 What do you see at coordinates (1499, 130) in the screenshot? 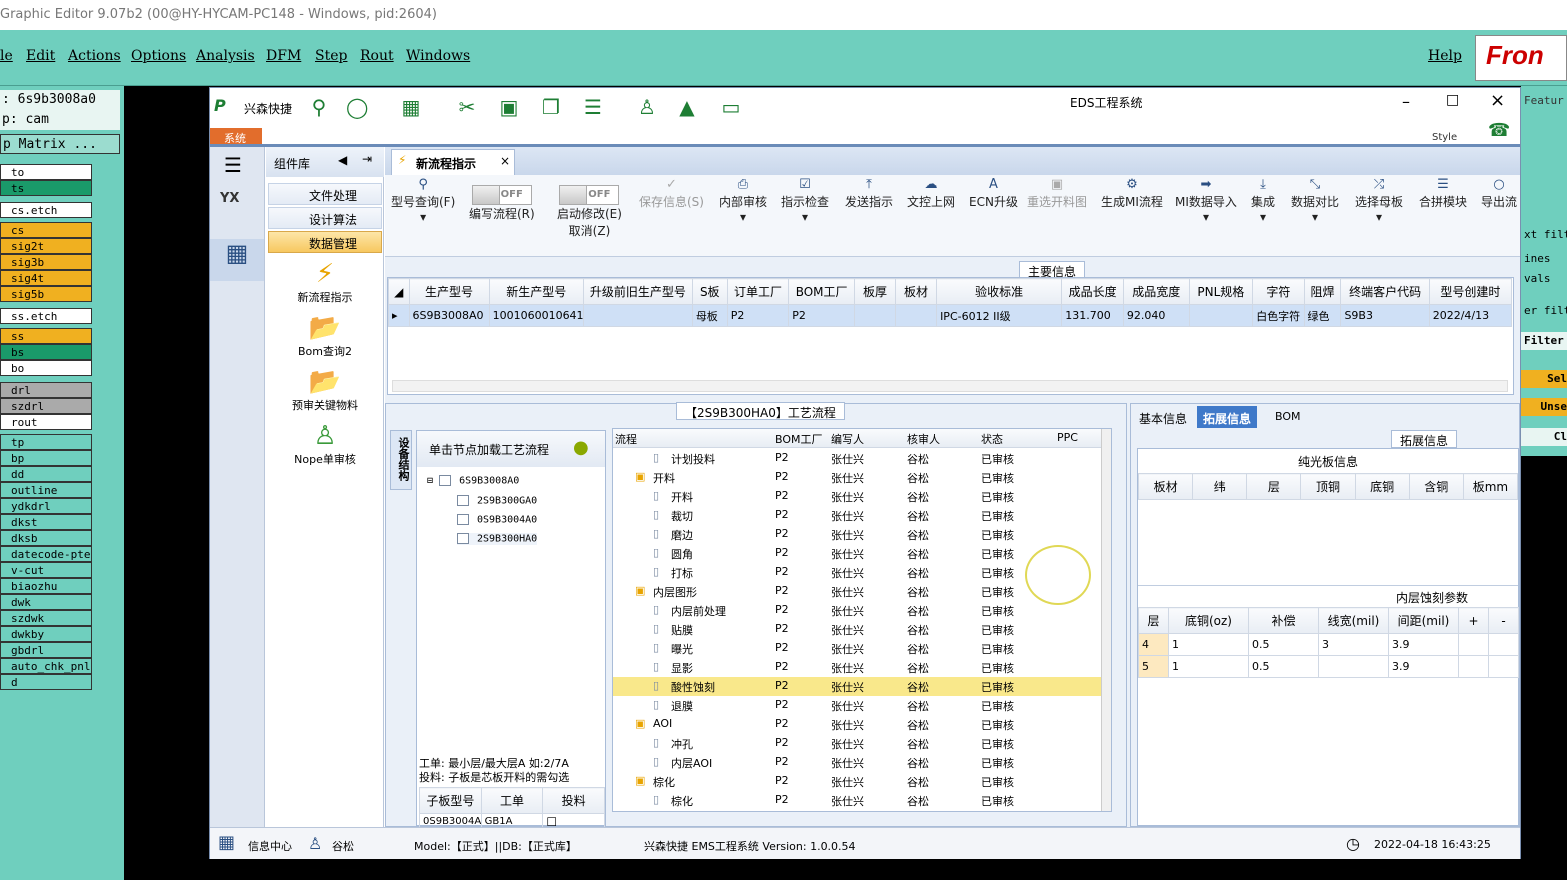
I see `phone-icon: ☎` at bounding box center [1499, 130].